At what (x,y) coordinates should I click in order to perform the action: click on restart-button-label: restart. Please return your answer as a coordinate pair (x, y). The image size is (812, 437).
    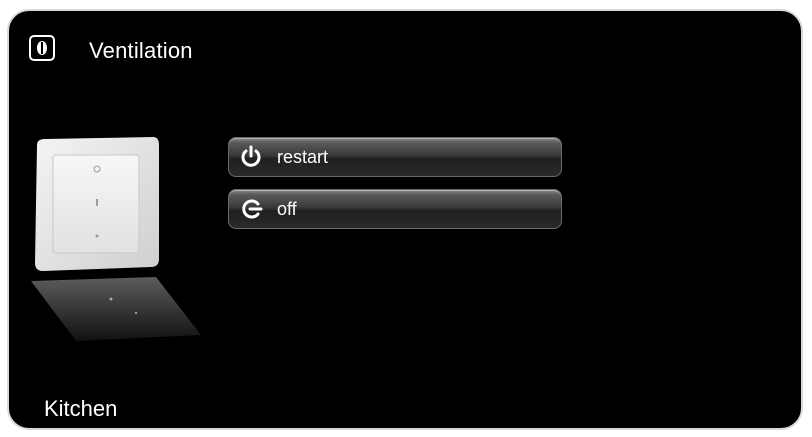
    Looking at the image, I should click on (303, 157).